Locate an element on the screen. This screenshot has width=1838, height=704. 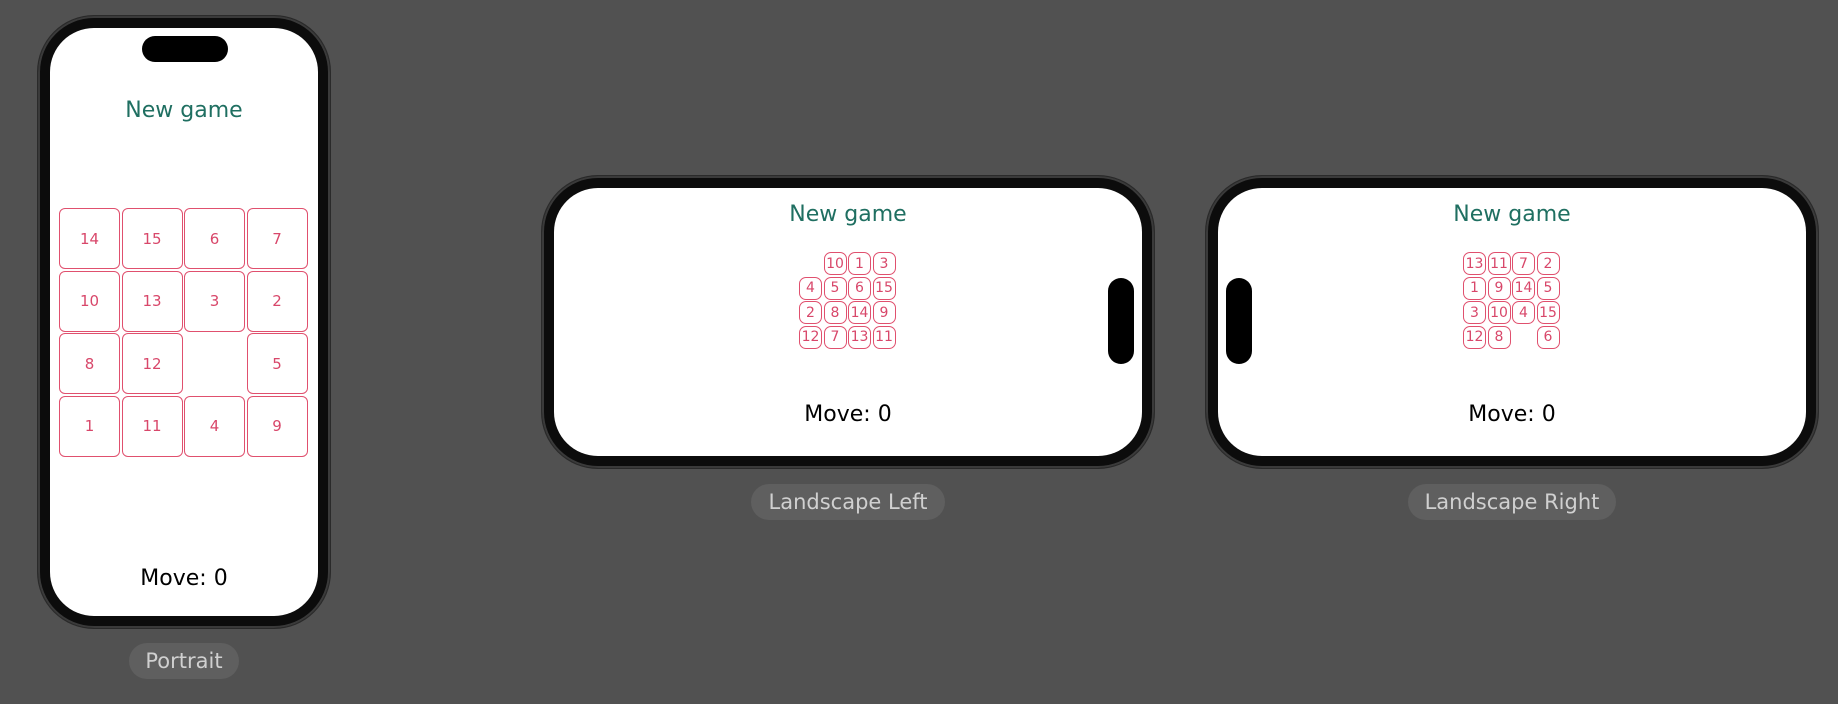
orientation-label-landscape-right: Landscape Right is located at coordinates (1512, 502).